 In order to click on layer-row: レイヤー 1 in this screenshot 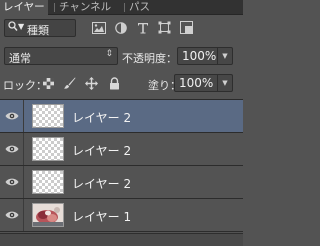, I will do `click(121, 215)`.